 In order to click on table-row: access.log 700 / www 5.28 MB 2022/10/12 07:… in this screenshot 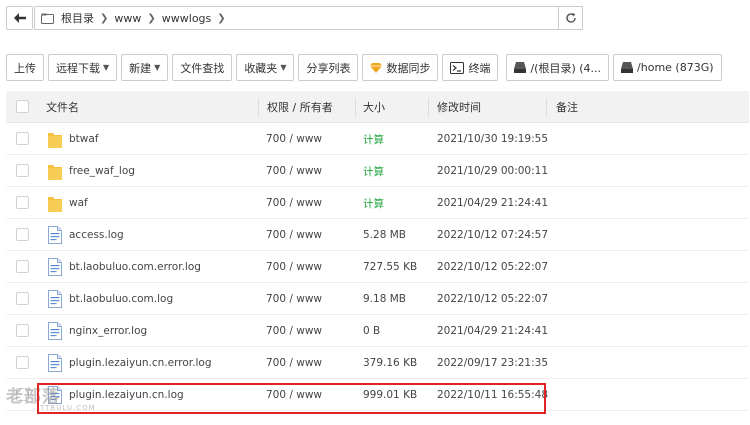, I will do `click(377, 235)`.